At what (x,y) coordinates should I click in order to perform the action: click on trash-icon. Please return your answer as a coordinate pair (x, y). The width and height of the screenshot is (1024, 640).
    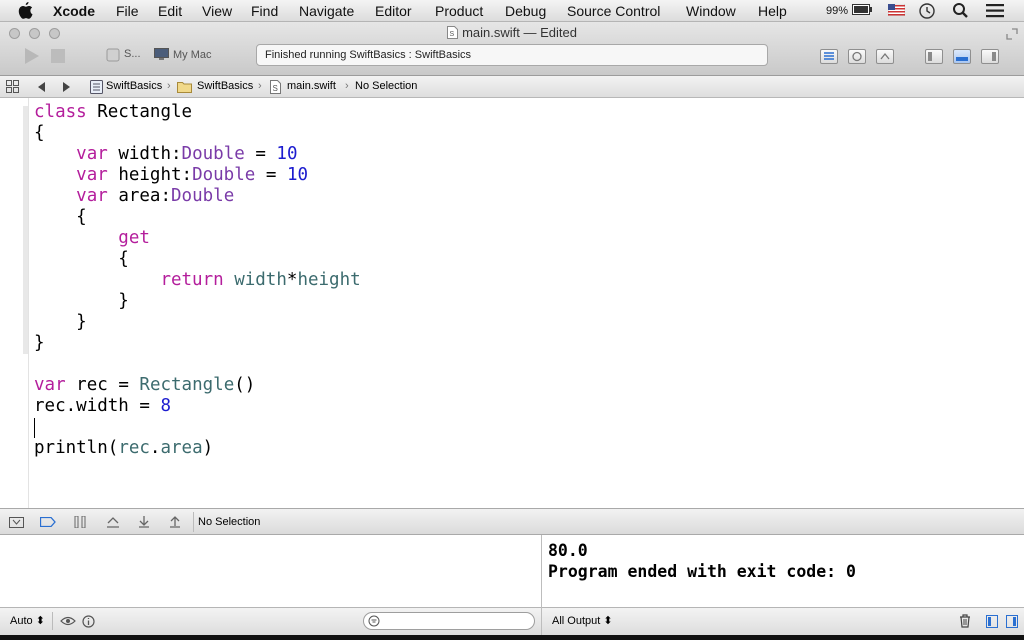
    Looking at the image, I should click on (965, 621).